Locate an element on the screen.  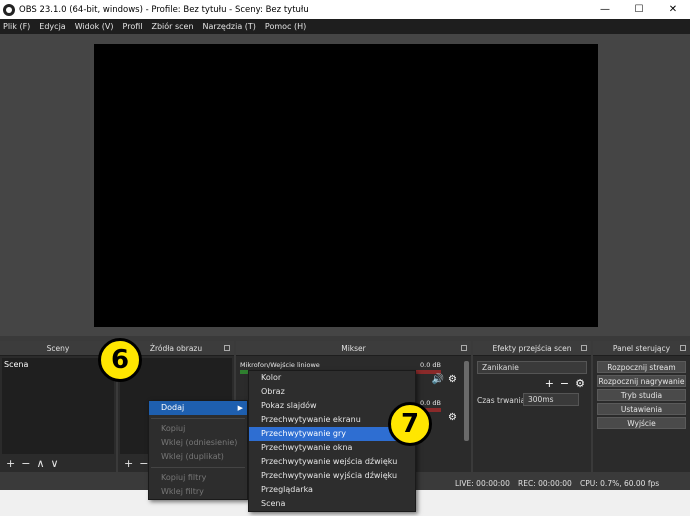
scenes-dock-title: Sceny is located at coordinates (58, 348).